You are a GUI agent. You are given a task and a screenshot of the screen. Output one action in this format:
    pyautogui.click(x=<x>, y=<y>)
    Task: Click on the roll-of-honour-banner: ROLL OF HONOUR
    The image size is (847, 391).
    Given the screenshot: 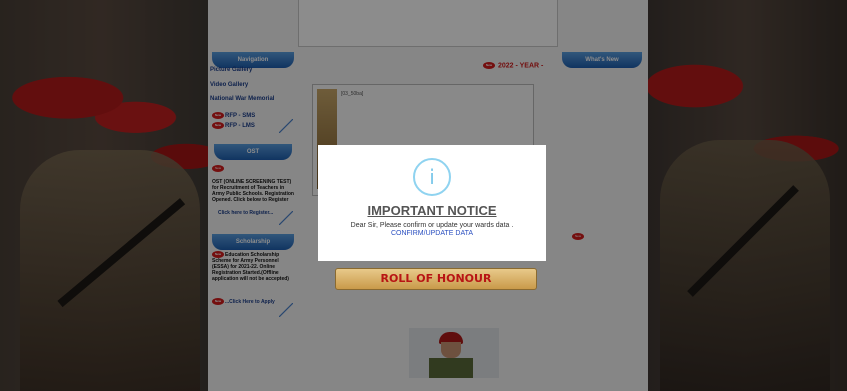 What is the action you would take?
    pyautogui.click(x=436, y=279)
    